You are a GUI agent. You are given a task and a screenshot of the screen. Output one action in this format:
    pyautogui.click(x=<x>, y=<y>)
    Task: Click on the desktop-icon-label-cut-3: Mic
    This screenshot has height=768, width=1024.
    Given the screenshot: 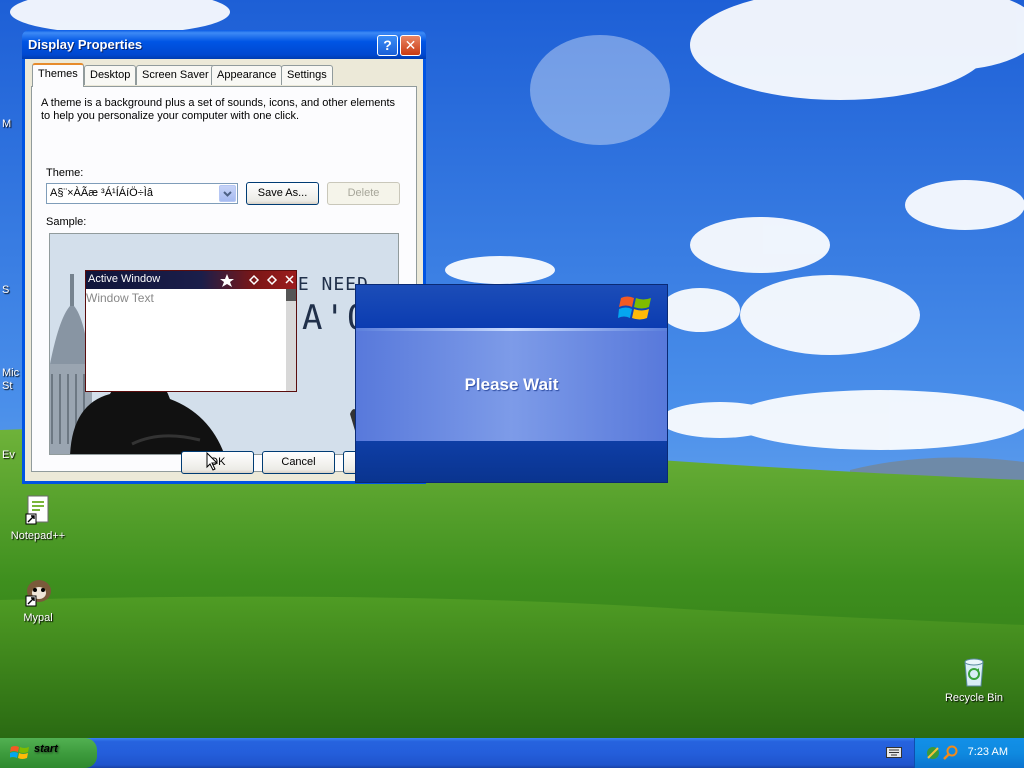 What is the action you would take?
    pyautogui.click(x=11, y=373)
    